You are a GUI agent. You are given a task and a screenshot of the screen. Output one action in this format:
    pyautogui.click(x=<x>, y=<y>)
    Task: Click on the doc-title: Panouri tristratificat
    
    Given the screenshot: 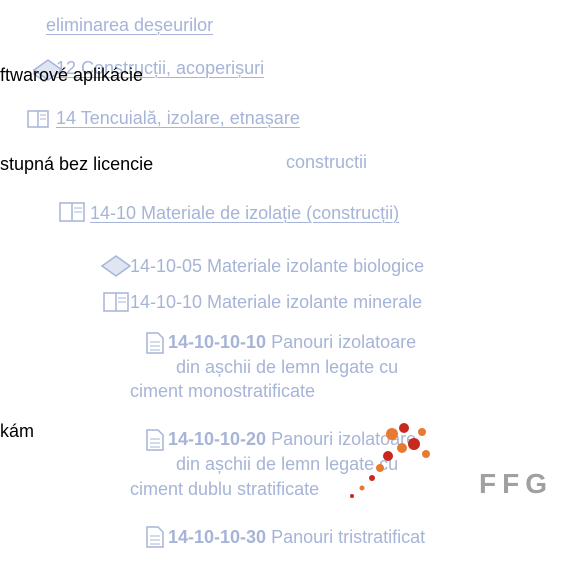 What is the action you would take?
    pyautogui.click(x=346, y=537)
    